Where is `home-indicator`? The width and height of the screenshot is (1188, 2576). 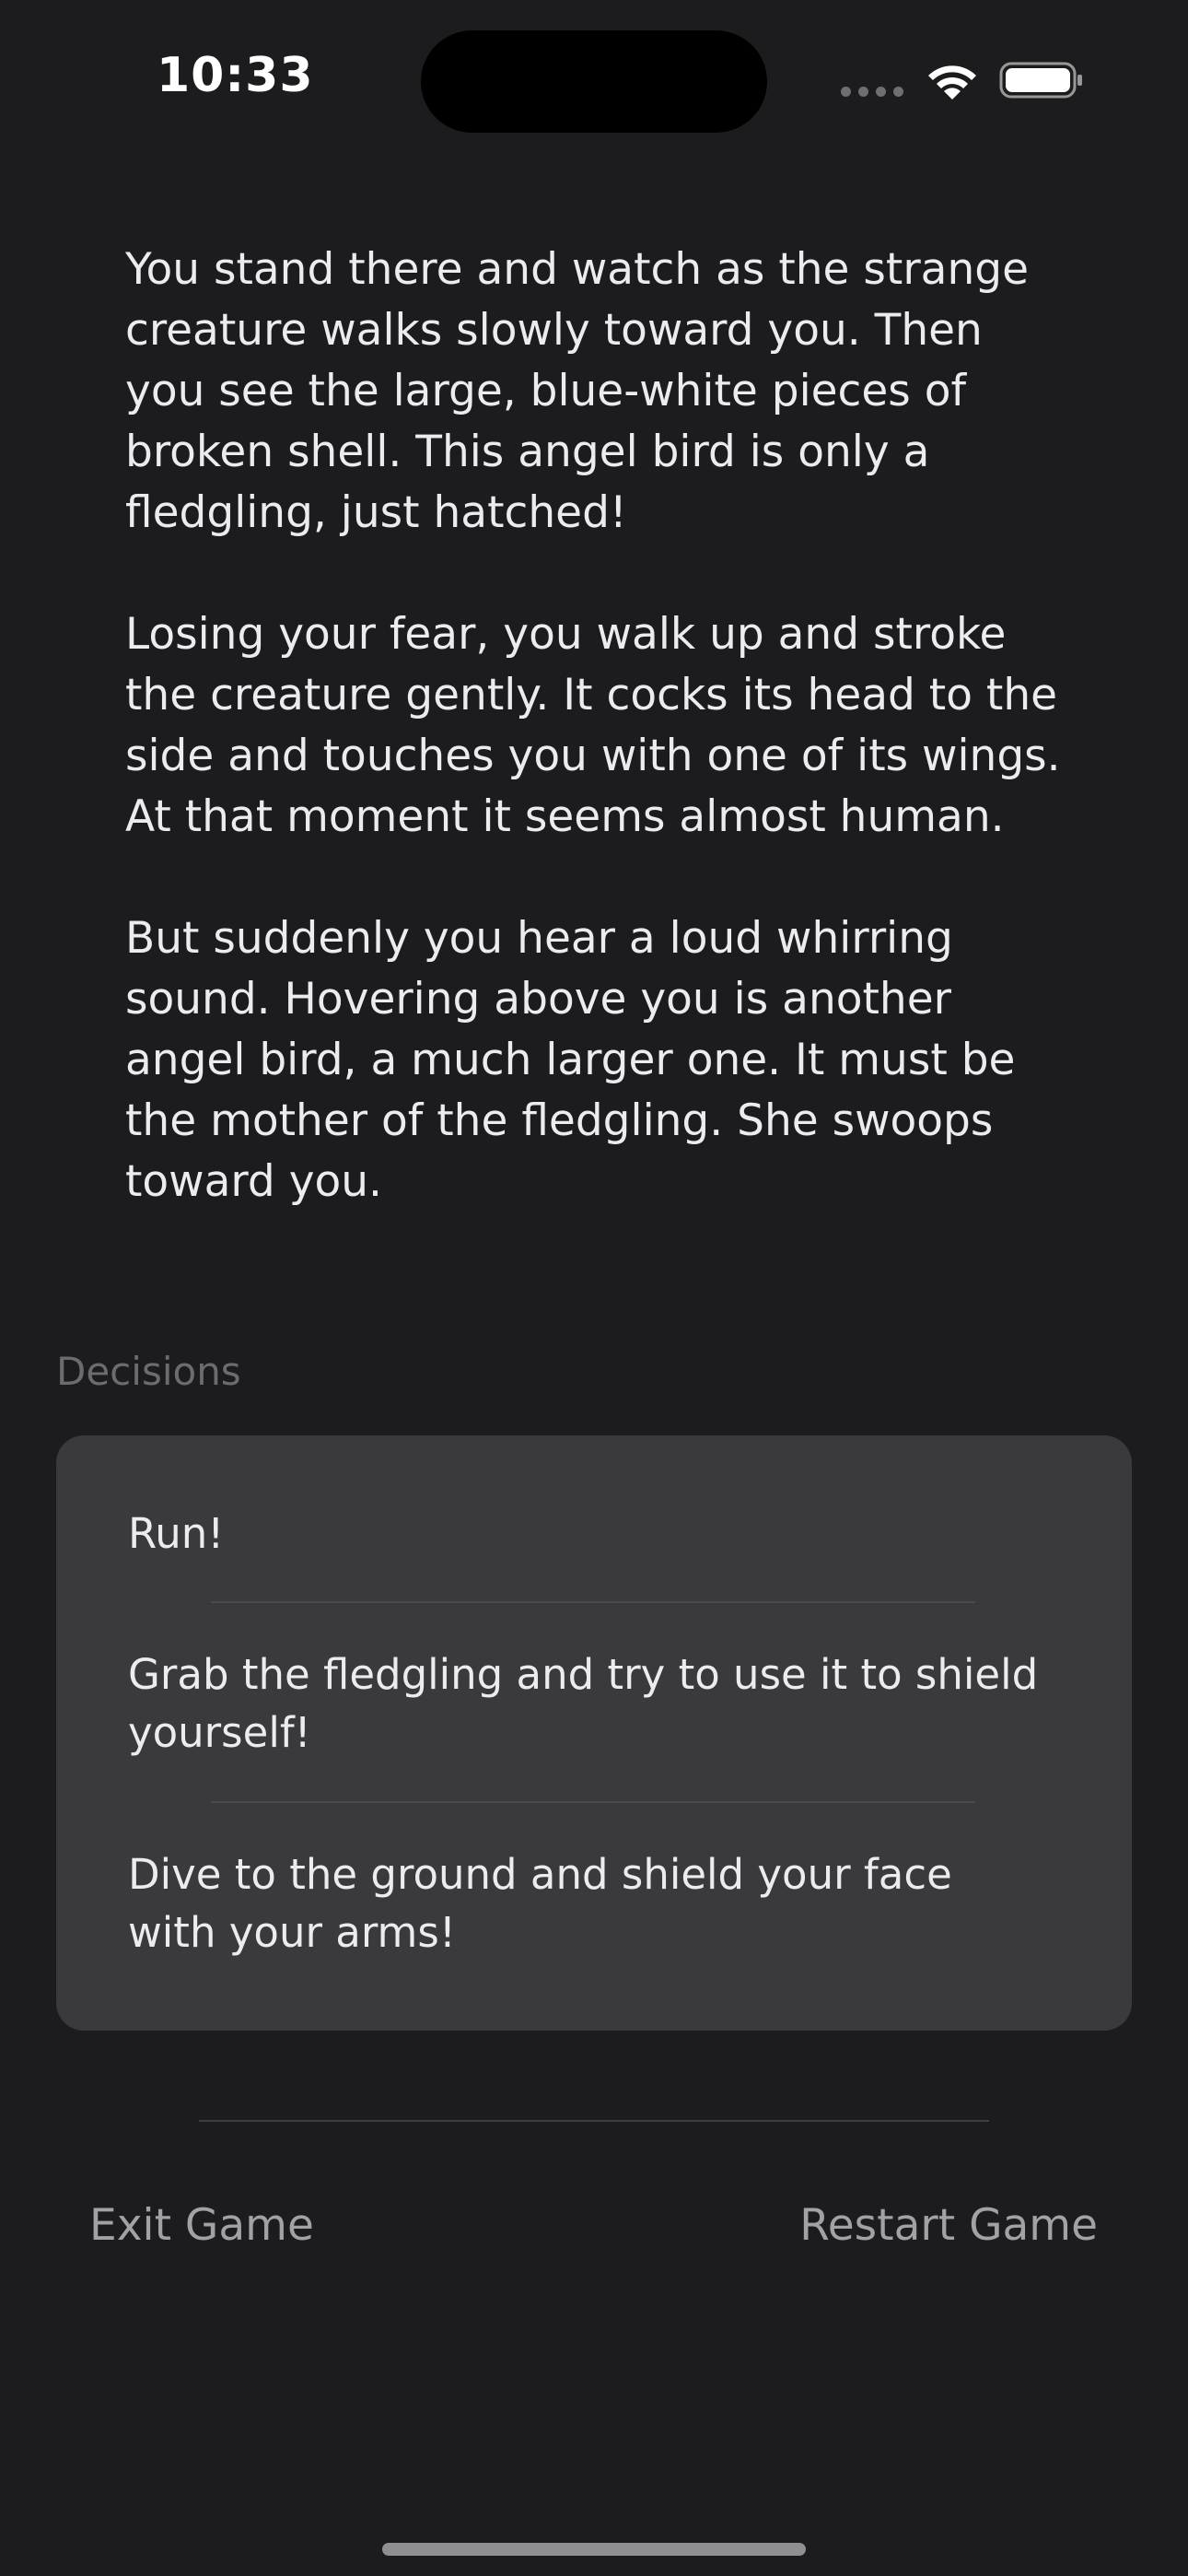
home-indicator is located at coordinates (594, 2549).